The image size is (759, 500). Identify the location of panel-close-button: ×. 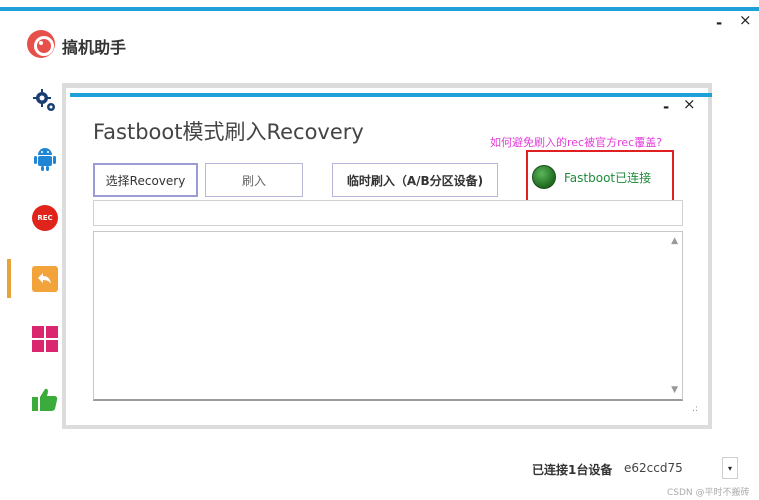
(689, 104).